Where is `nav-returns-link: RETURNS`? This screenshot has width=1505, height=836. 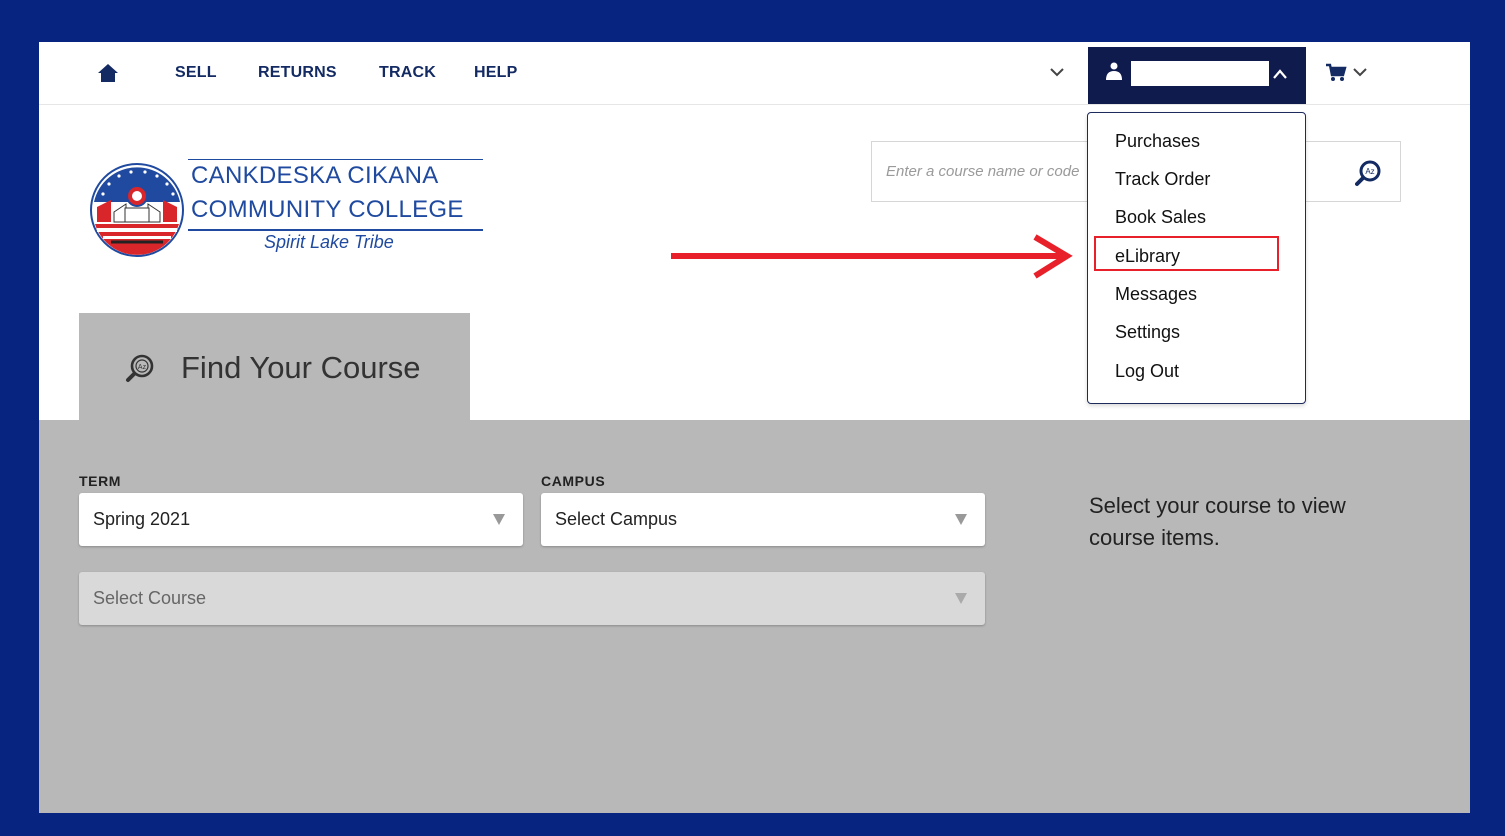 nav-returns-link: RETURNS is located at coordinates (297, 73).